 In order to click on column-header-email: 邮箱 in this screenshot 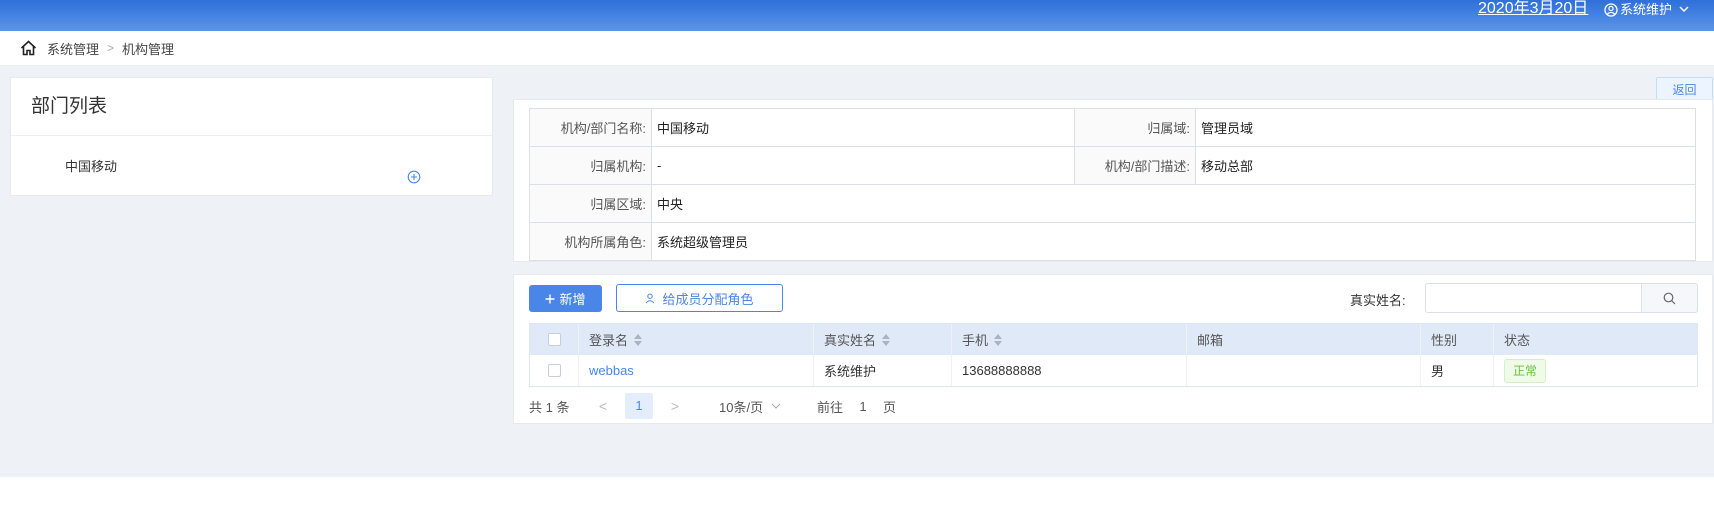, I will do `click(1304, 339)`.